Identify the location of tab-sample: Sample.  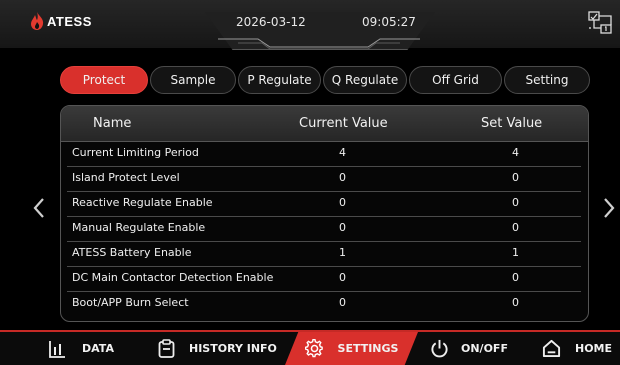
(193, 80).